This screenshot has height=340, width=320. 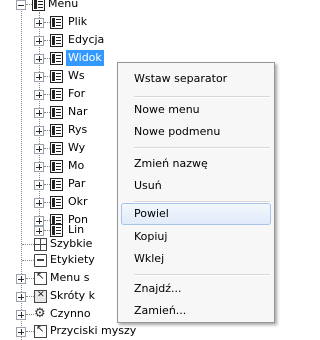 What do you see at coordinates (78, 202) in the screenshot?
I see `tree-item-okno: Okr` at bounding box center [78, 202].